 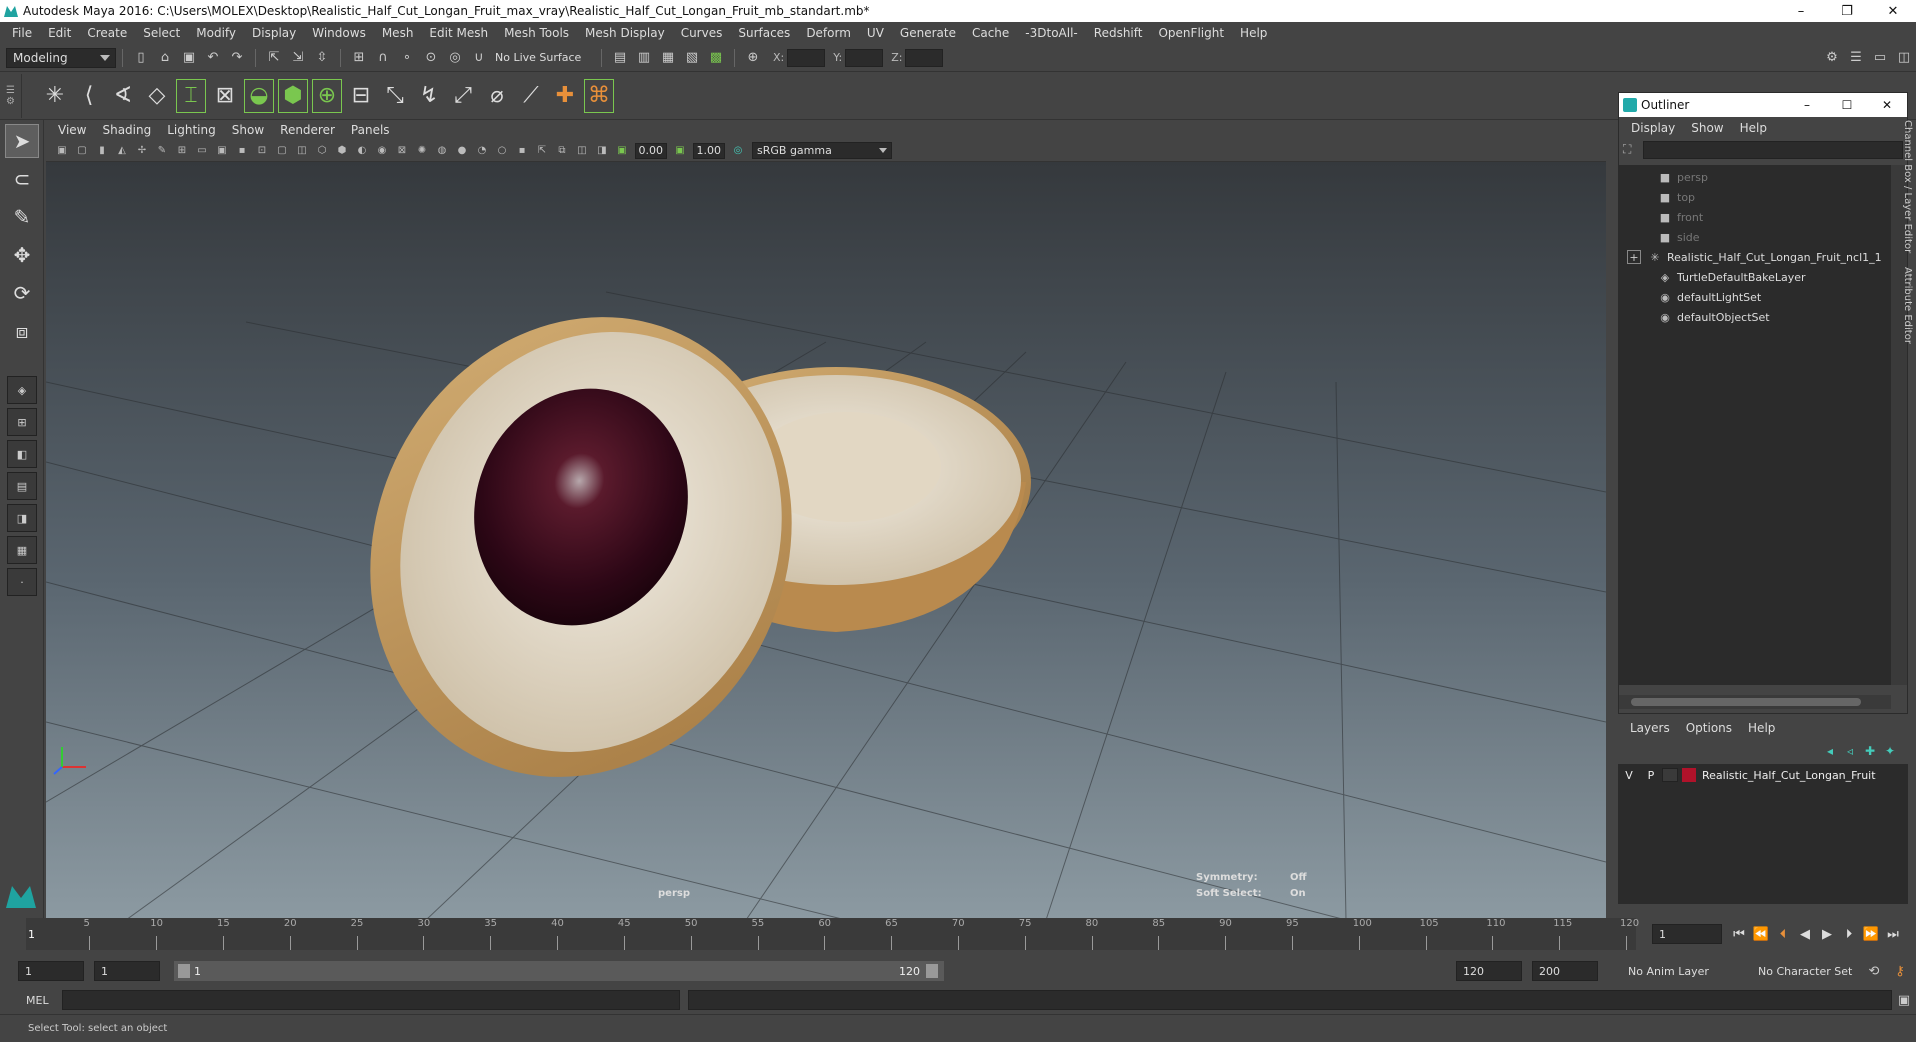 I want to click on xray-joints-icon: ⧉, so click(x=562, y=151).